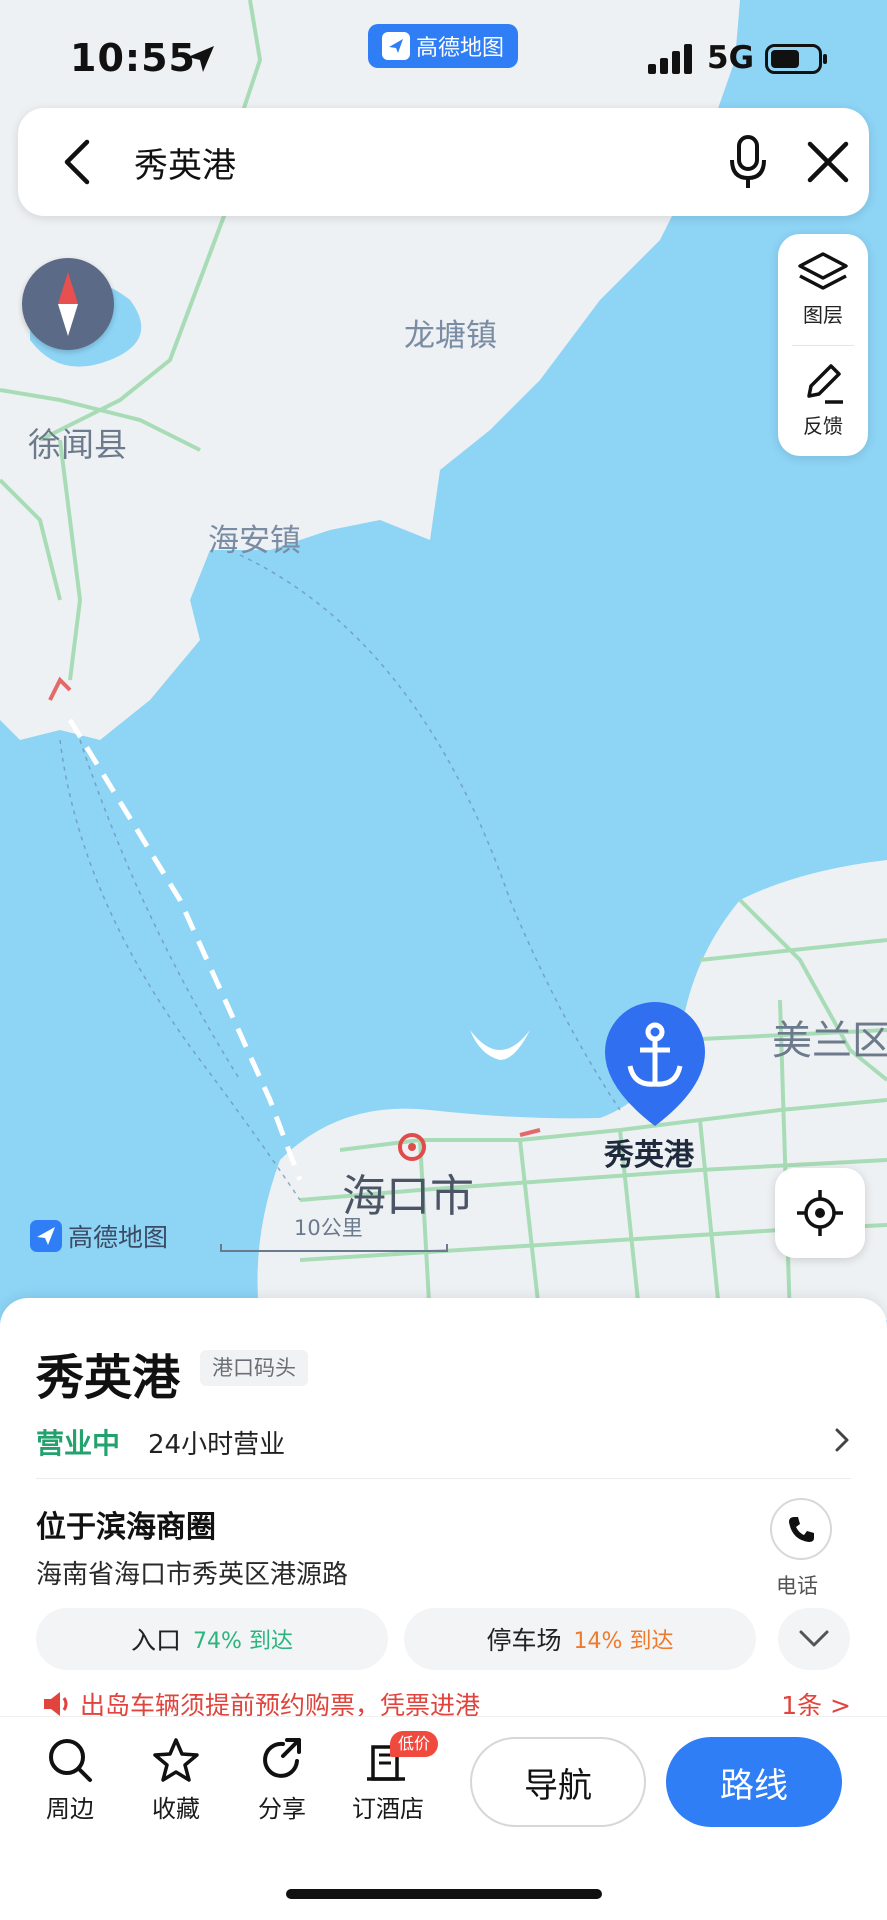 This screenshot has width=887, height=1920. Describe the element at coordinates (444, 1894) in the screenshot. I see `home-indicator` at that location.